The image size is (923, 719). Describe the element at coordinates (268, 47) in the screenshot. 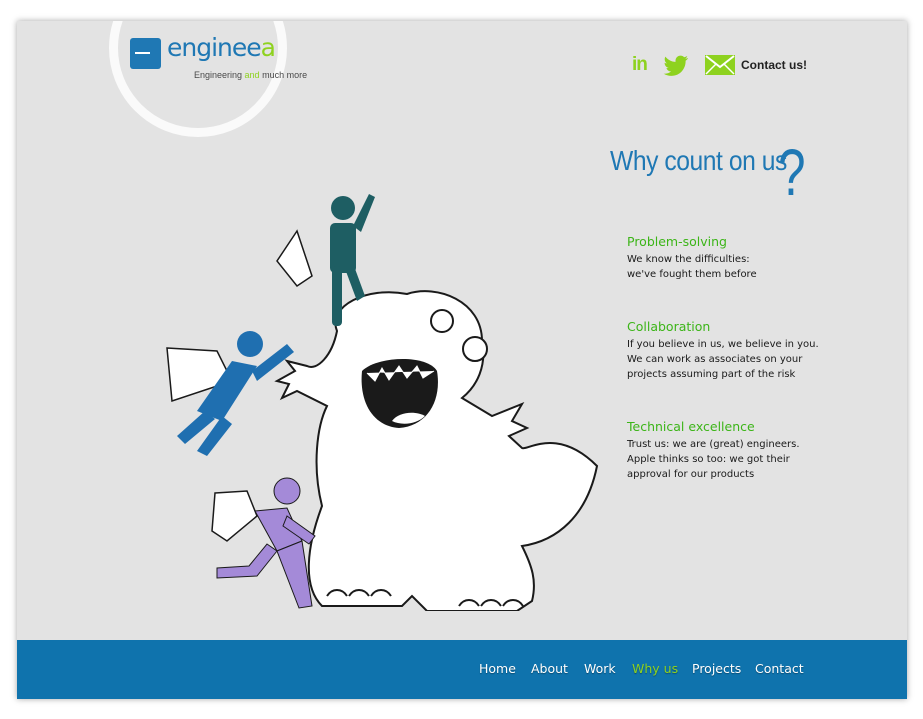

I see `logo-word-end: a` at that location.